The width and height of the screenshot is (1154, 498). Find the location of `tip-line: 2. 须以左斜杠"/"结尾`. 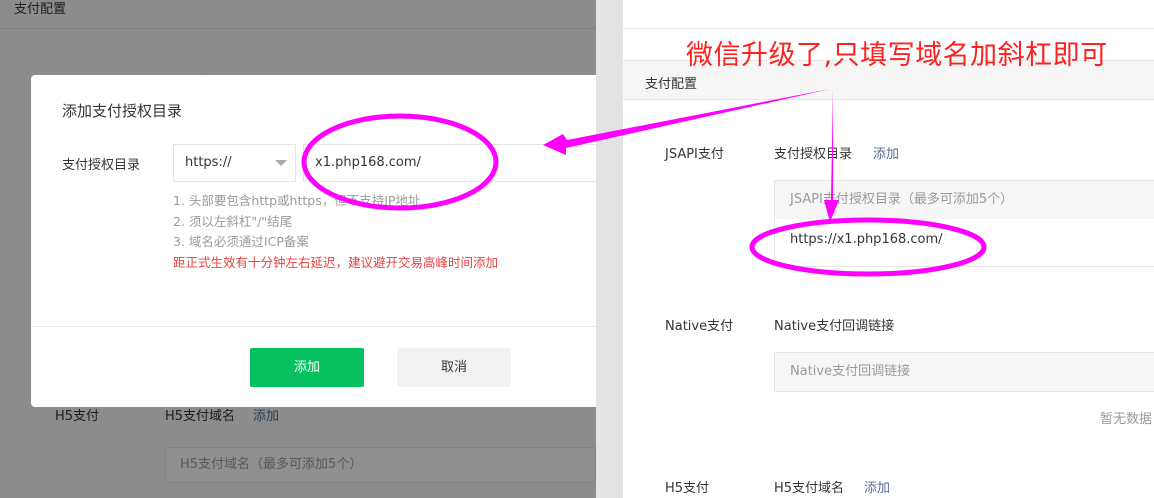

tip-line: 2. 须以左斜杠"/"结尾 is located at coordinates (233, 221).